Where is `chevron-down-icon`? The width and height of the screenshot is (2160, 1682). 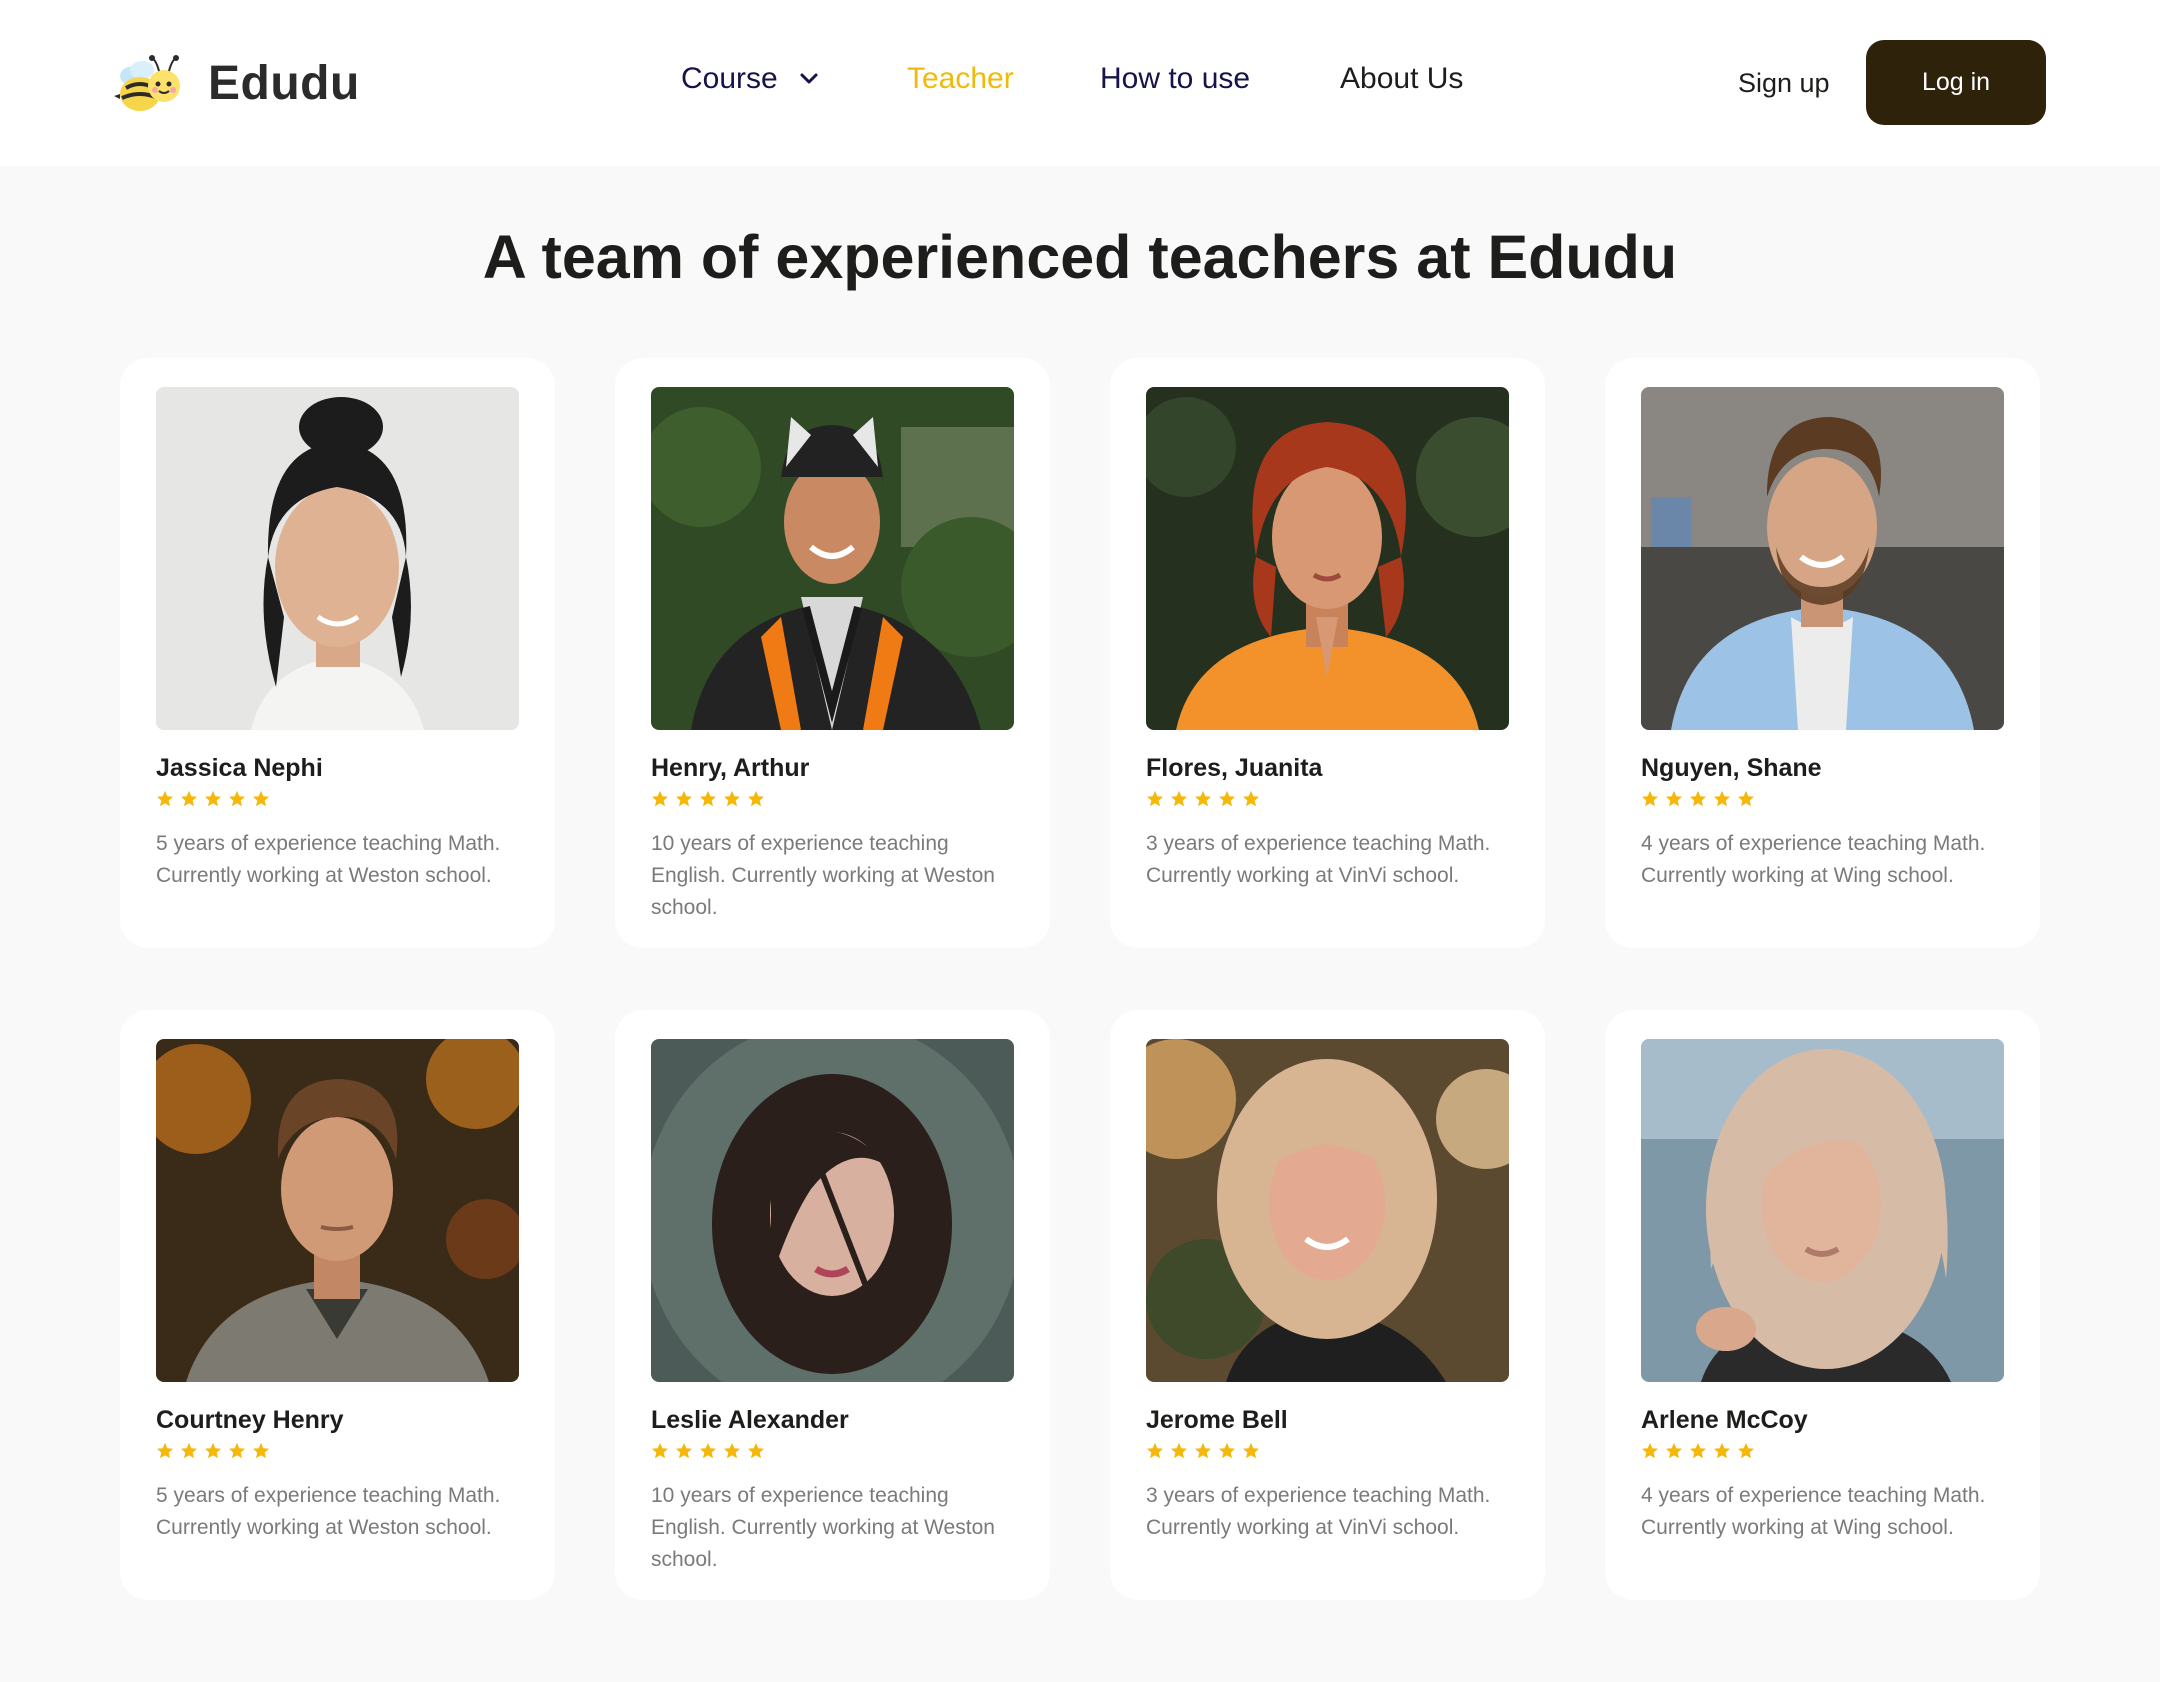 chevron-down-icon is located at coordinates (809, 78).